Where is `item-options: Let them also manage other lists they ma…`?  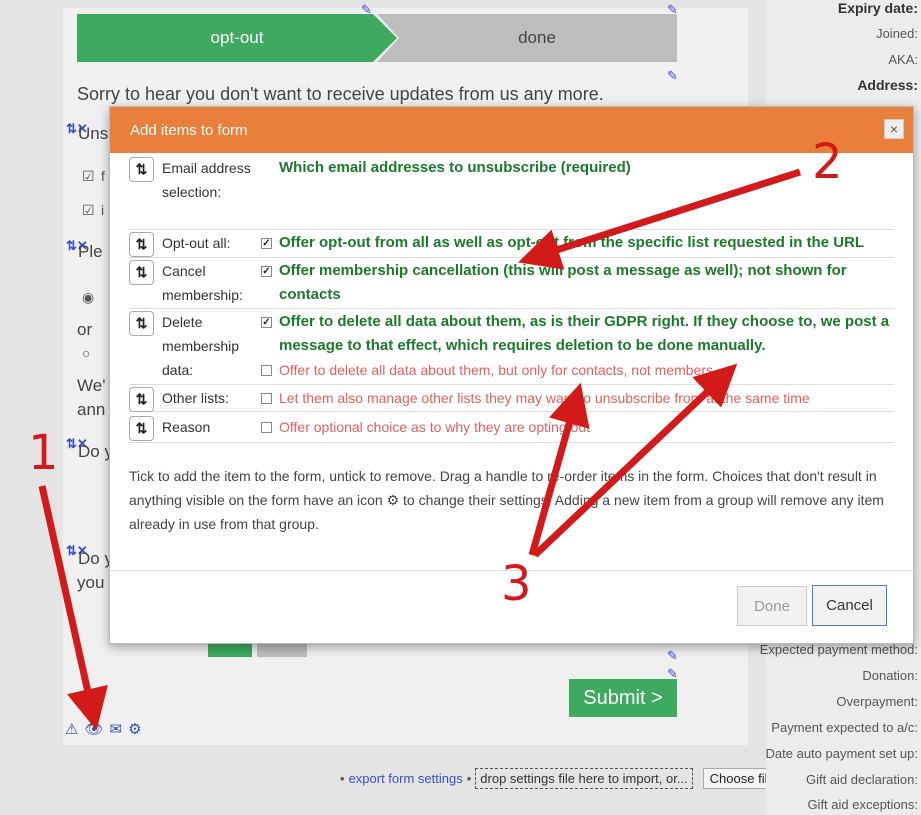
item-options: Let them also manage other lists they ma… is located at coordinates (511, 398).